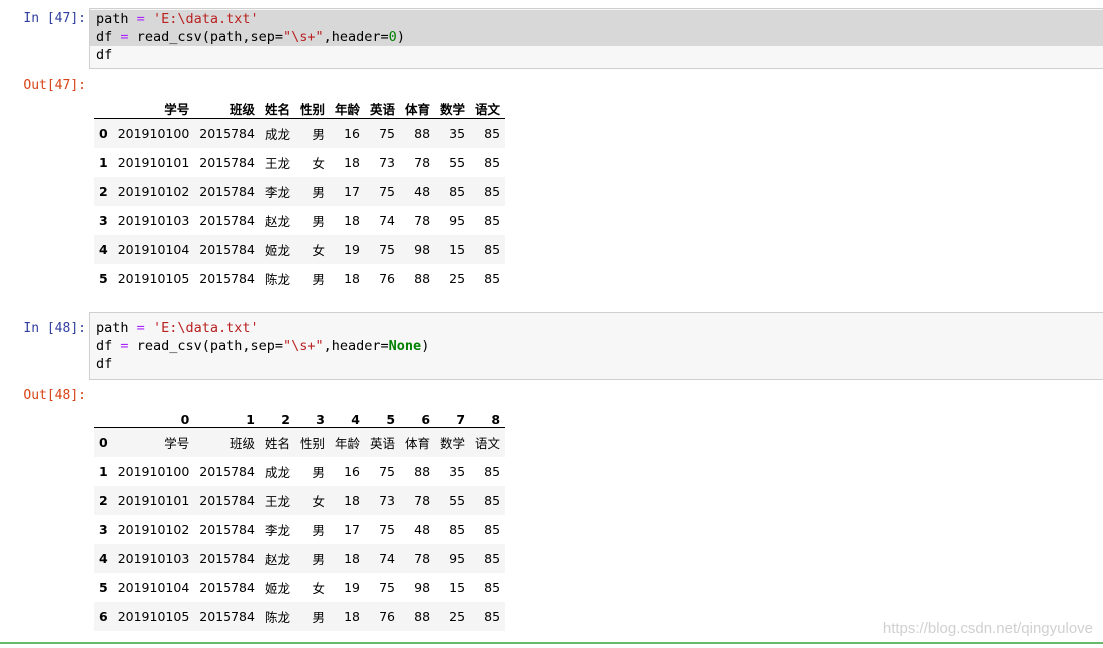 The height and width of the screenshot is (648, 1103). What do you see at coordinates (153, 133) in the screenshot?
I see `table-cell: 201910100` at bounding box center [153, 133].